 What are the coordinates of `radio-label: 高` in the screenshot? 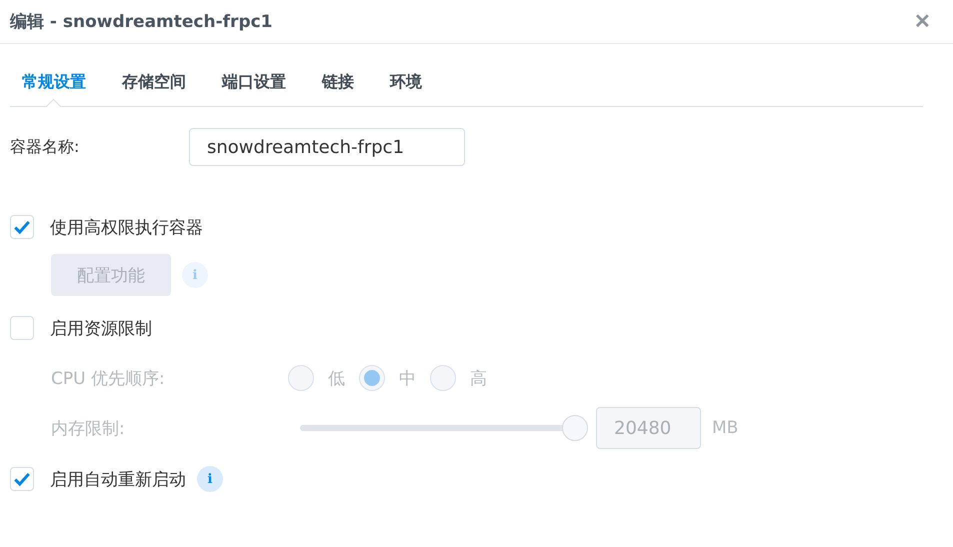 It's located at (478, 379).